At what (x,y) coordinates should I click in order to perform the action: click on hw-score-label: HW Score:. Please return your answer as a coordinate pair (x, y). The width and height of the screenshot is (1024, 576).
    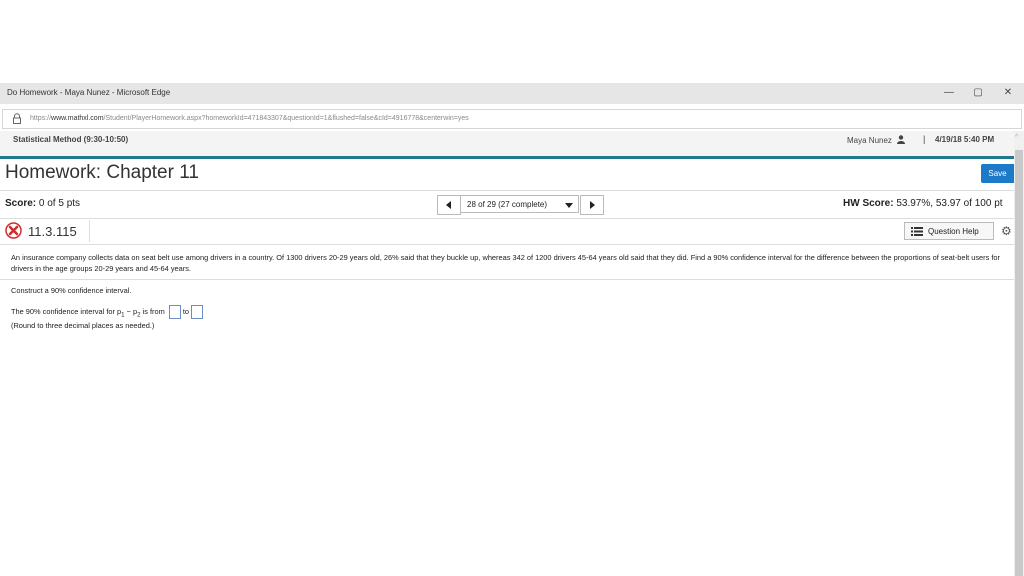
    Looking at the image, I should click on (868, 203).